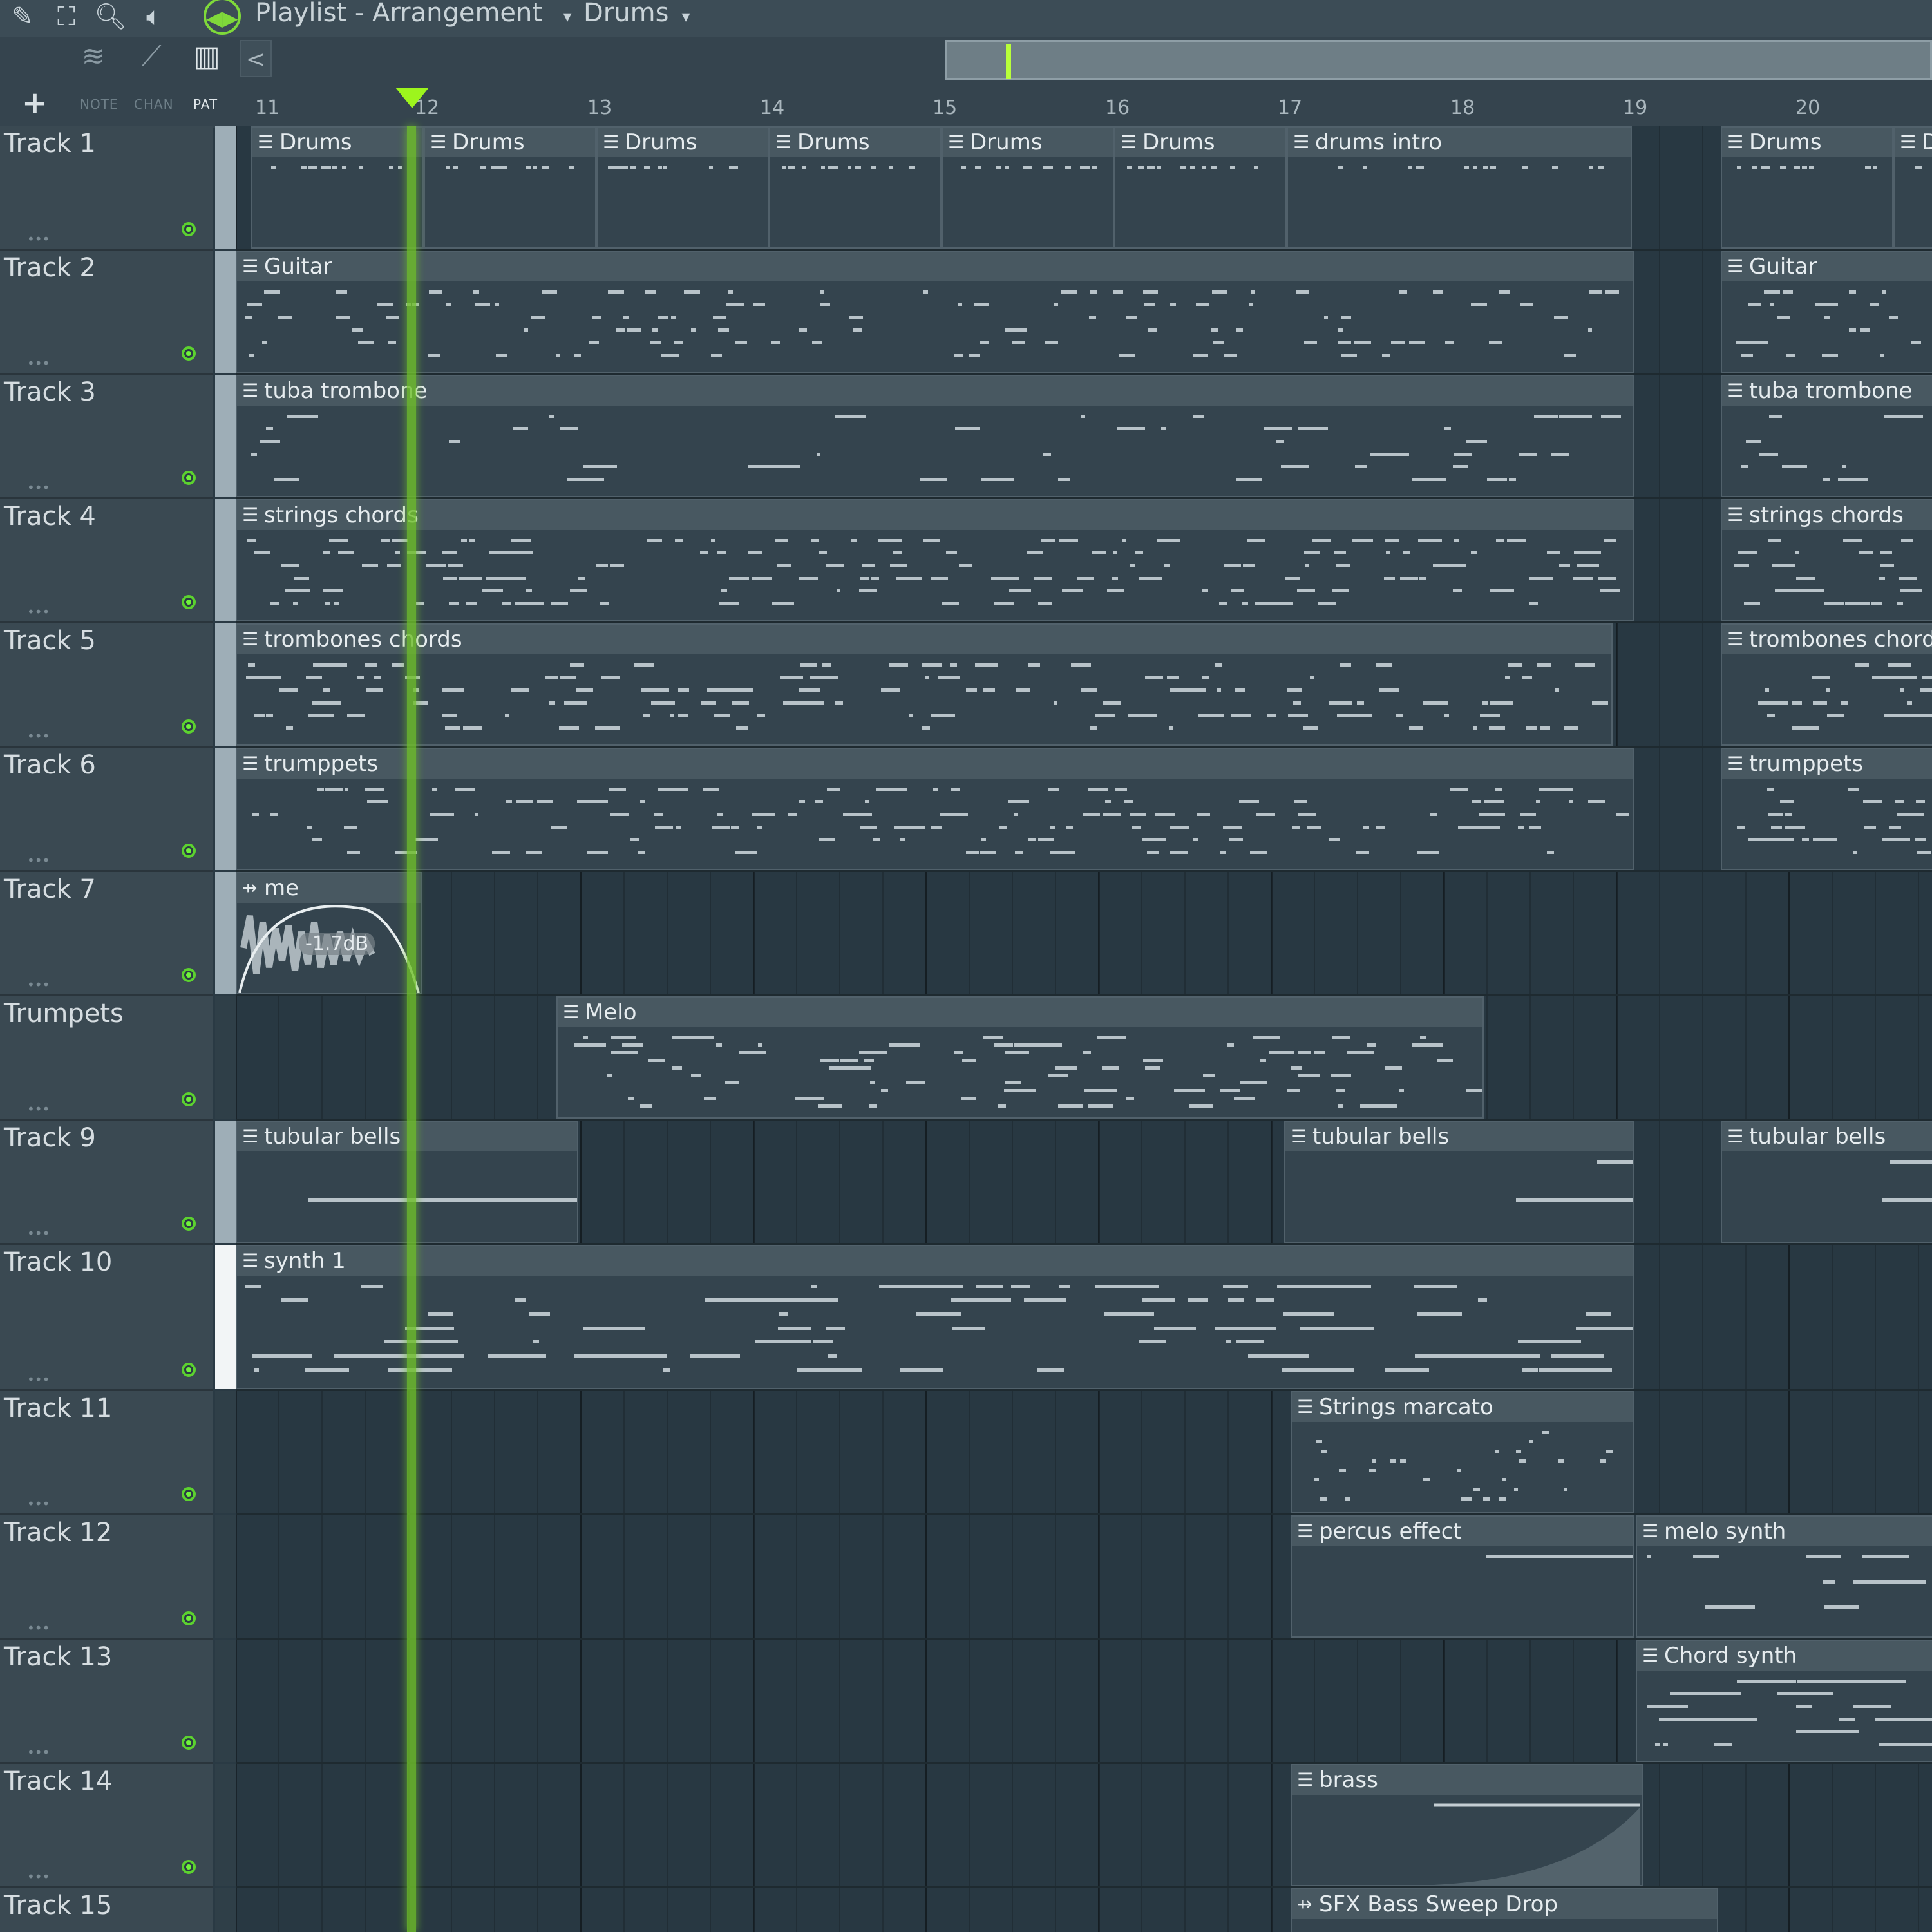 Image resolution: width=1932 pixels, height=1932 pixels. Describe the element at coordinates (1463, 108) in the screenshot. I see `ruler-bar-18: 18` at that location.